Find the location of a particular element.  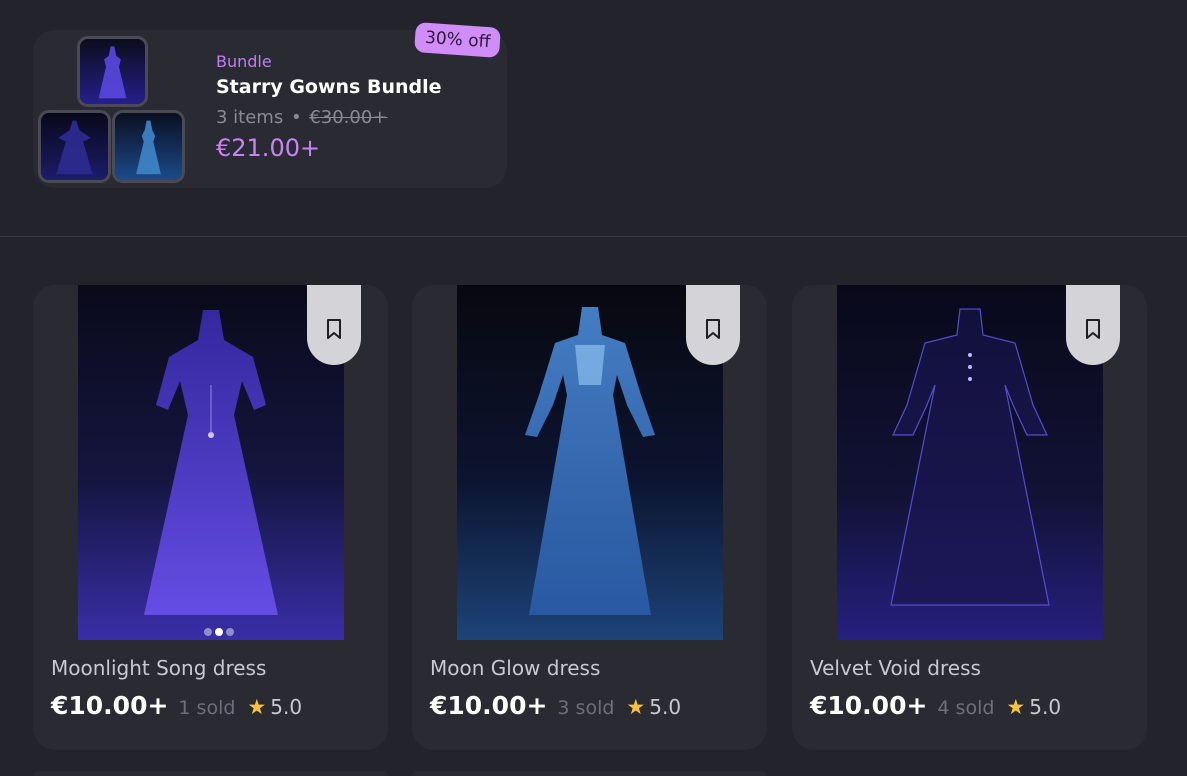

sold-count: 4 sold is located at coordinates (966, 708).